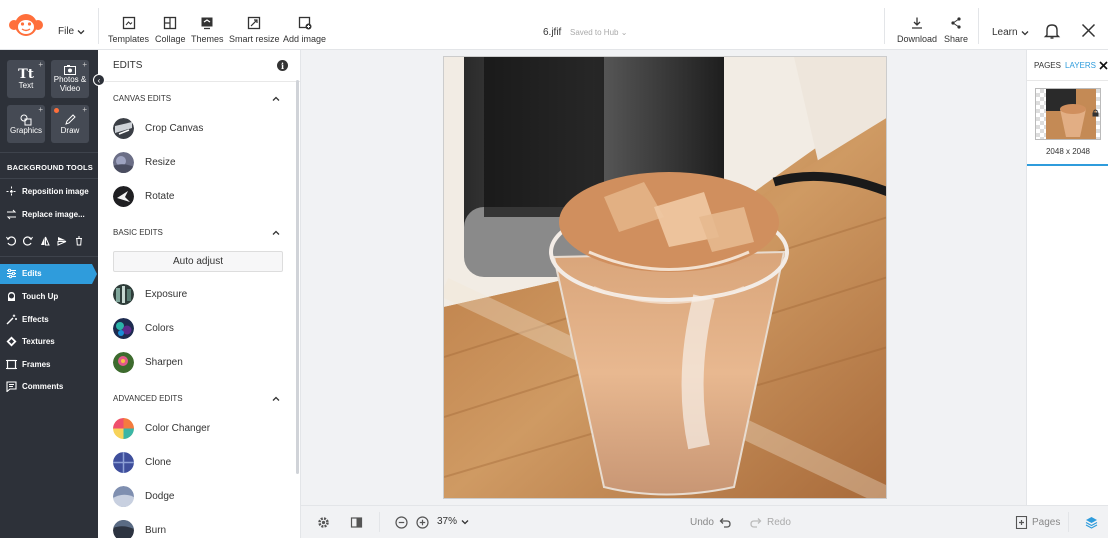 Image resolution: width=1108 pixels, height=538 pixels. I want to click on exposure-button: Exposure, so click(150, 294).